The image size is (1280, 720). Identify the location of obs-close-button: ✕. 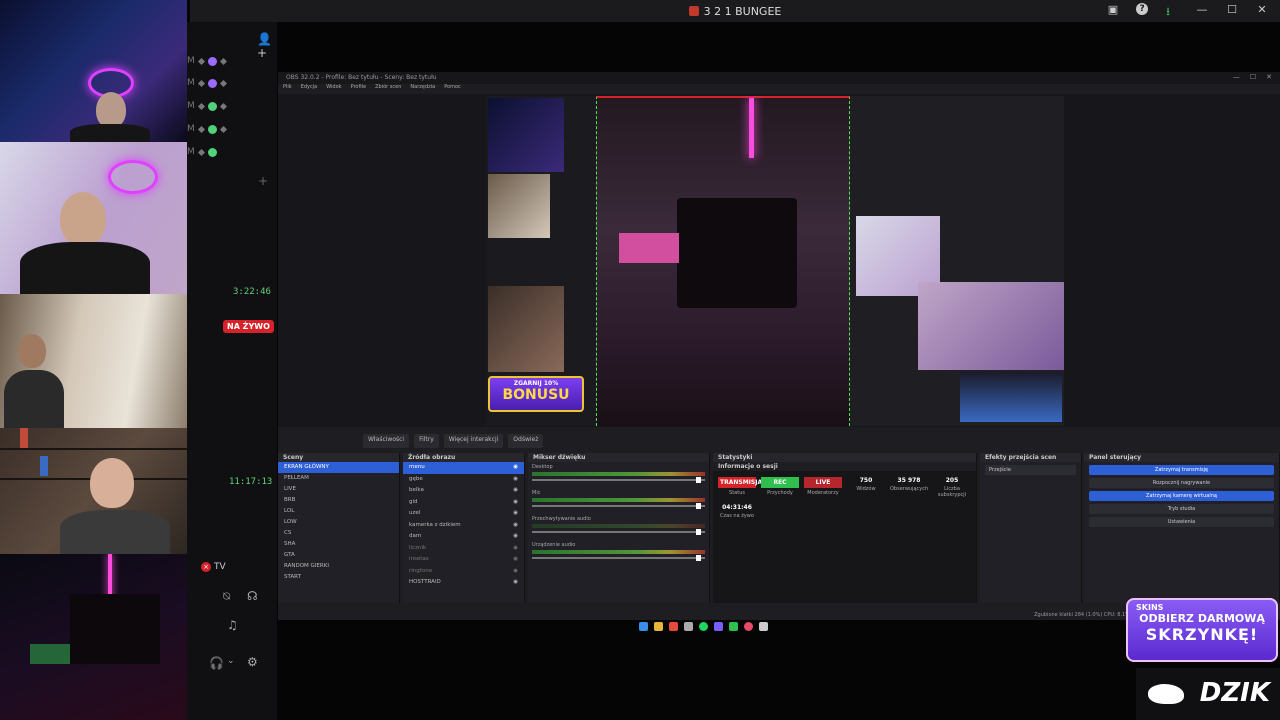
(1269, 77).